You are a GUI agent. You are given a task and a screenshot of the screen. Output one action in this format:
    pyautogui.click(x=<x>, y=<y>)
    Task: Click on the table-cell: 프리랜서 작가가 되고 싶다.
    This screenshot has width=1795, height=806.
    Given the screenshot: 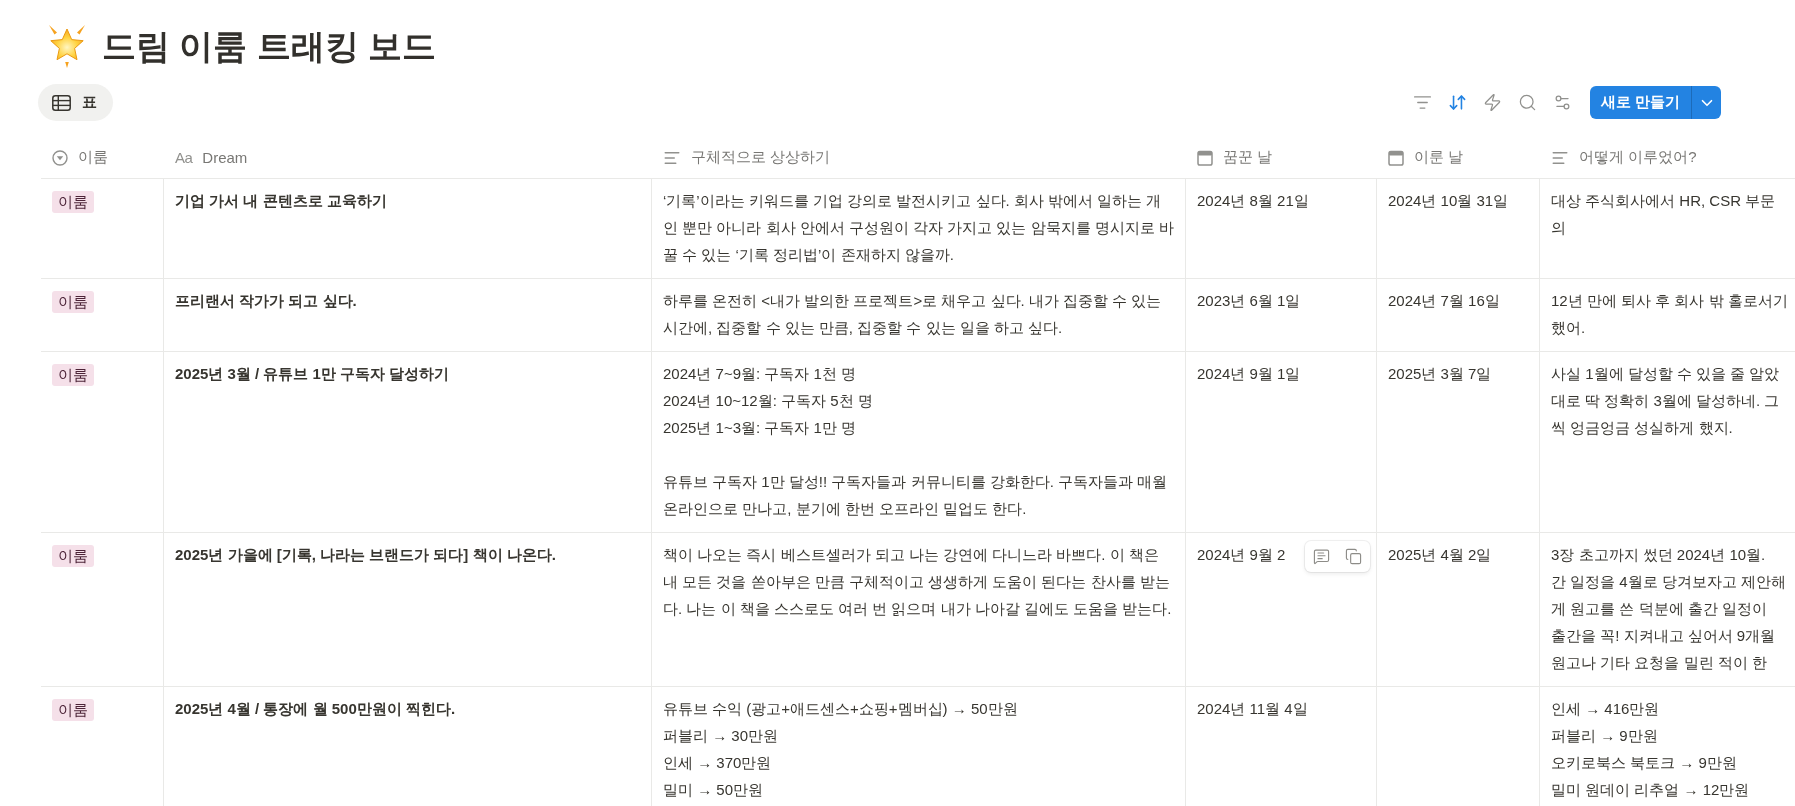 What is the action you would take?
    pyautogui.click(x=266, y=300)
    